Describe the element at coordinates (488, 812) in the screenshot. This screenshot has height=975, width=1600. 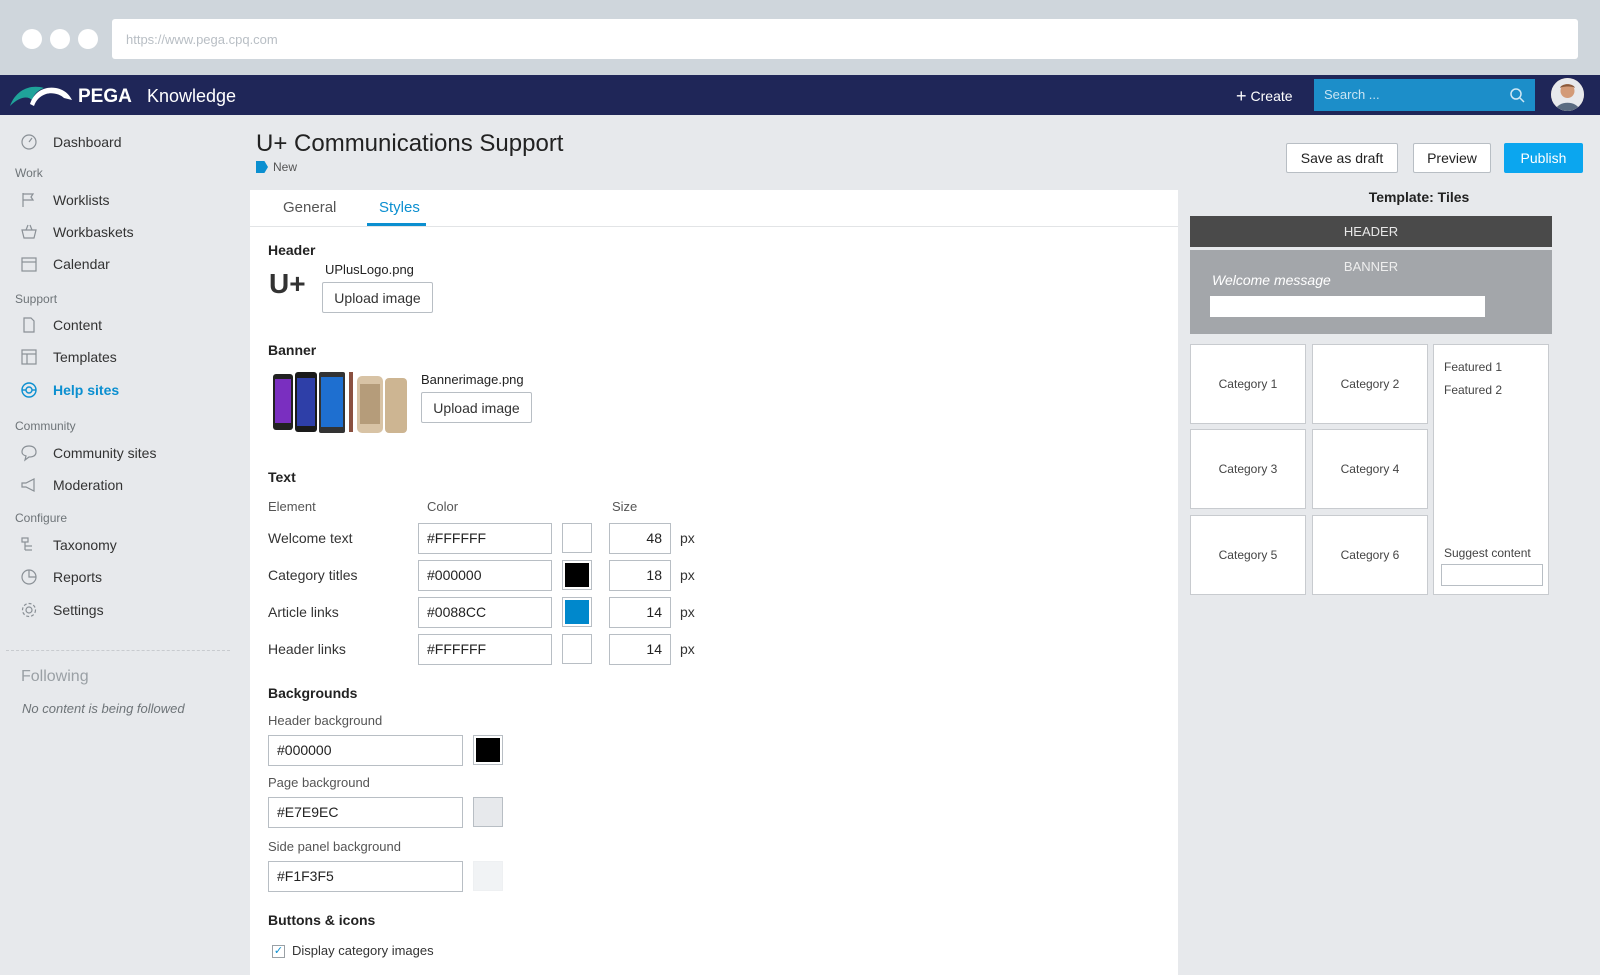
I see `page-background-swatch` at that location.